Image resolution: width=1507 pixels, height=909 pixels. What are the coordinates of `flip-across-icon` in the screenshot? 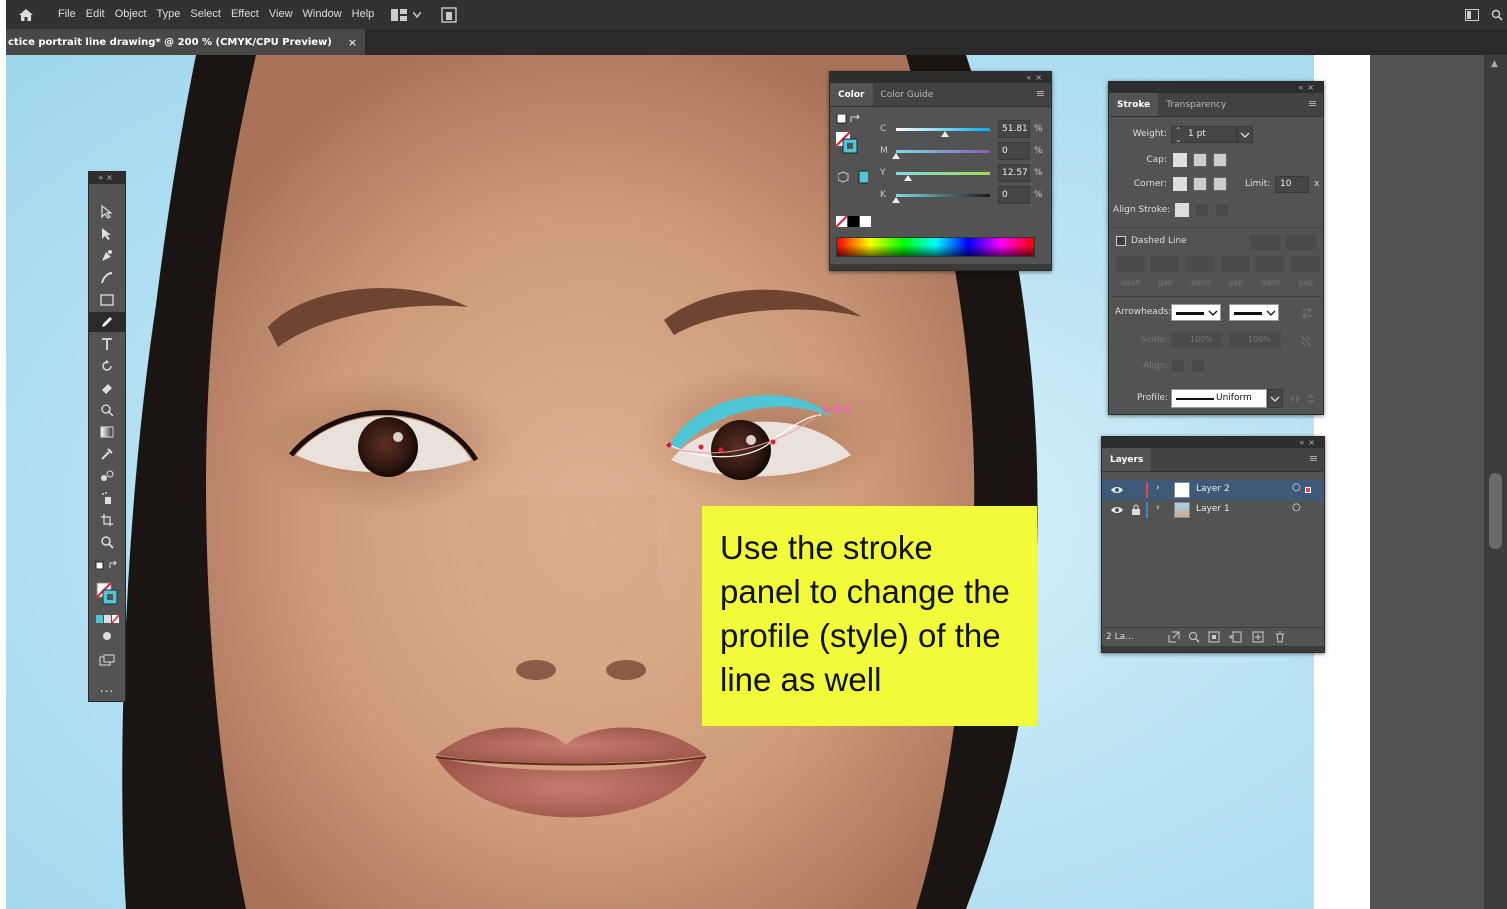 It's located at (1311, 399).